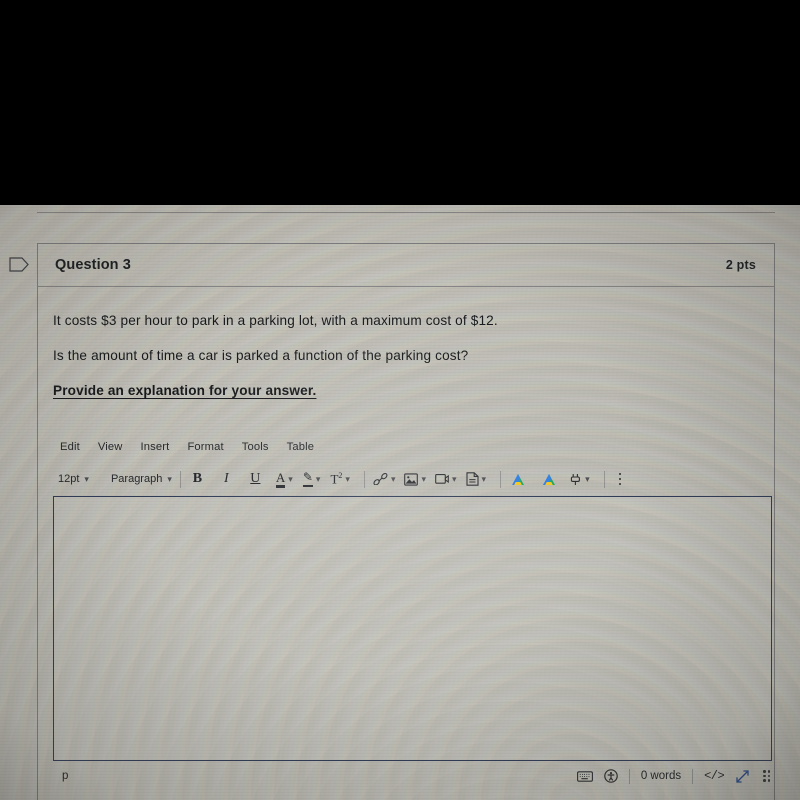  Describe the element at coordinates (406, 265) in the screenshot. I see `question-header: Question 3 2 pts` at that location.